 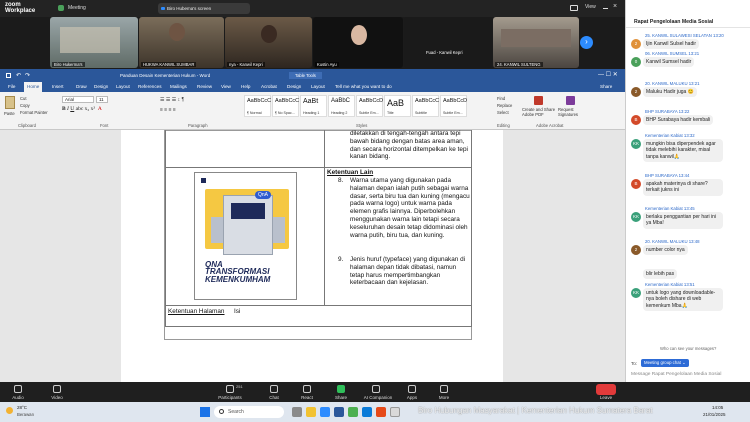 What do you see at coordinates (501, 98) in the screenshot?
I see `find-button: Find` at bounding box center [501, 98].